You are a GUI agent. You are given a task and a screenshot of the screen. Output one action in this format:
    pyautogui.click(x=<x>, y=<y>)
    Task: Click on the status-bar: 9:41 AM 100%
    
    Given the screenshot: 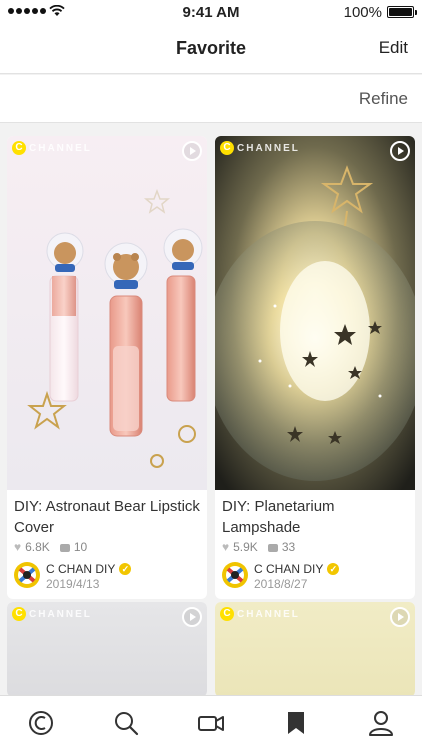 What is the action you would take?
    pyautogui.click(x=211, y=12)
    